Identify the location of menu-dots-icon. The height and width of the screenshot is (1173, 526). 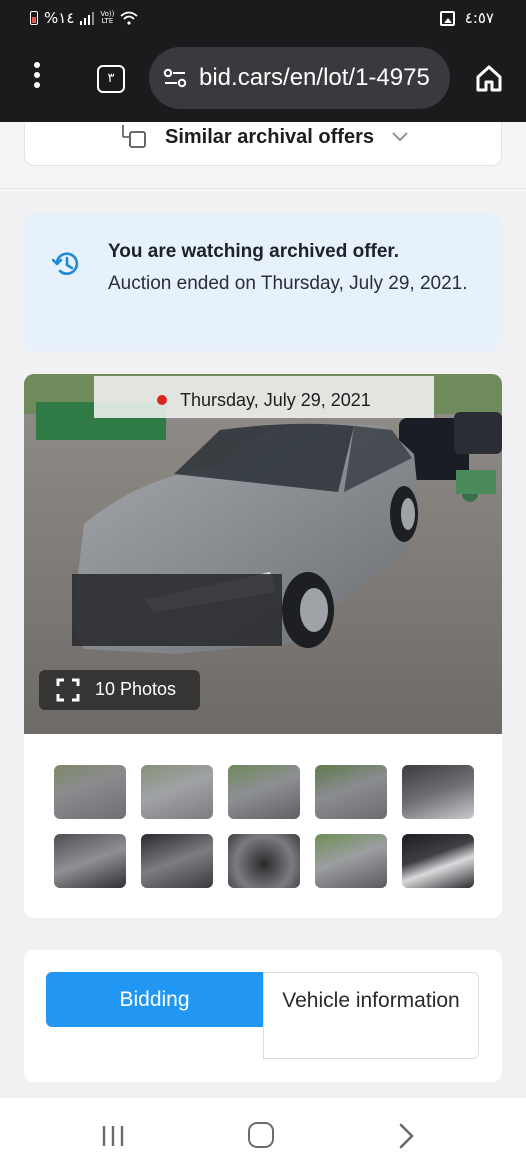
(37, 77).